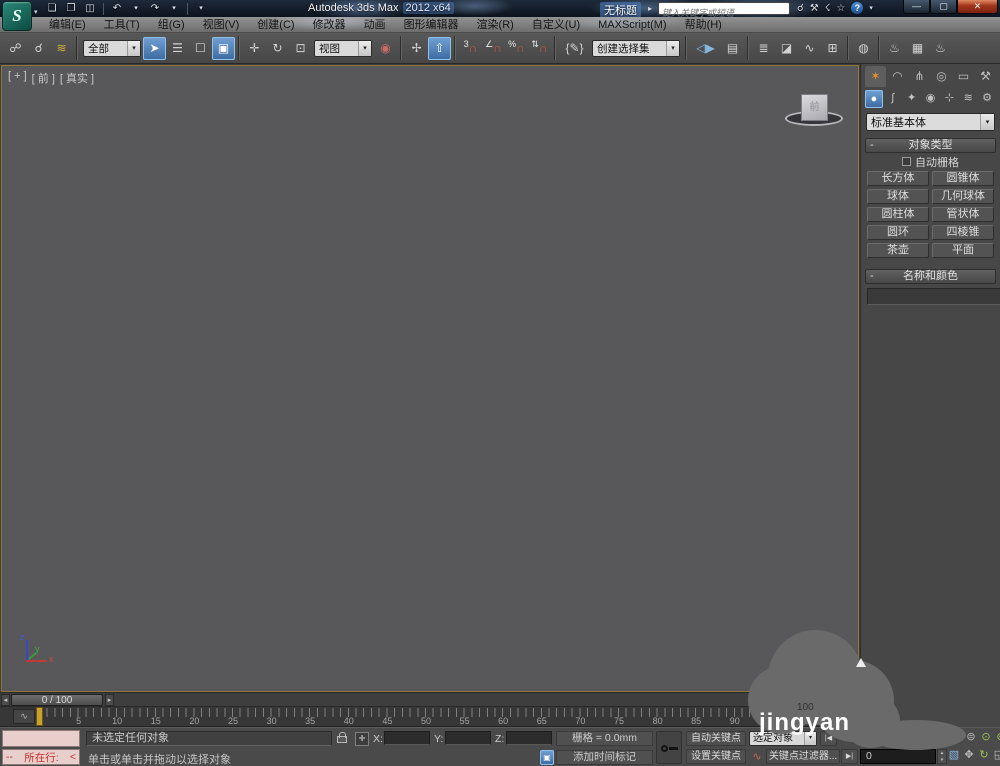 This screenshot has width=1000, height=766. I want to click on default-tangent-icon: ∿, so click(757, 757).